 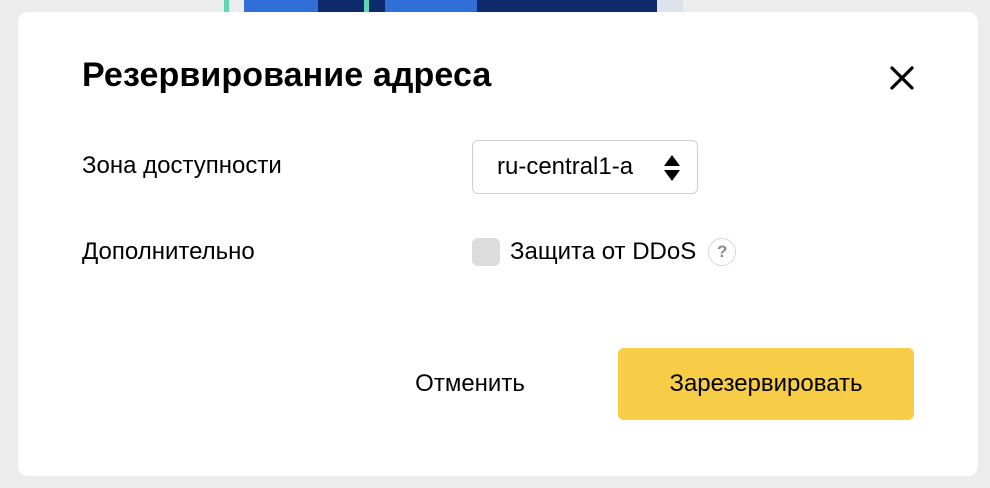 I want to click on ddos-checkbox, so click(x=486, y=252).